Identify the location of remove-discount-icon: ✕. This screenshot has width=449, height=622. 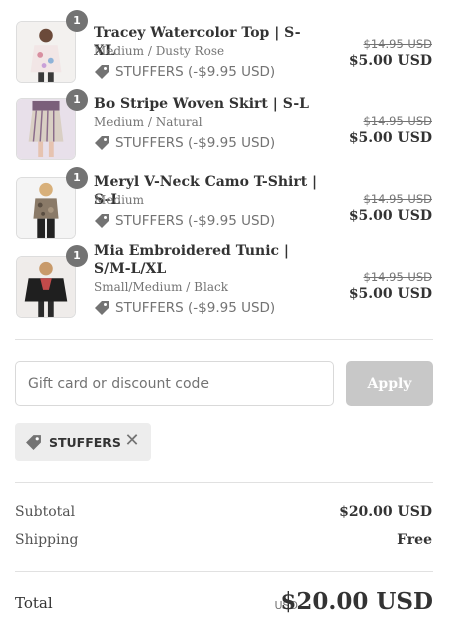
(132, 441).